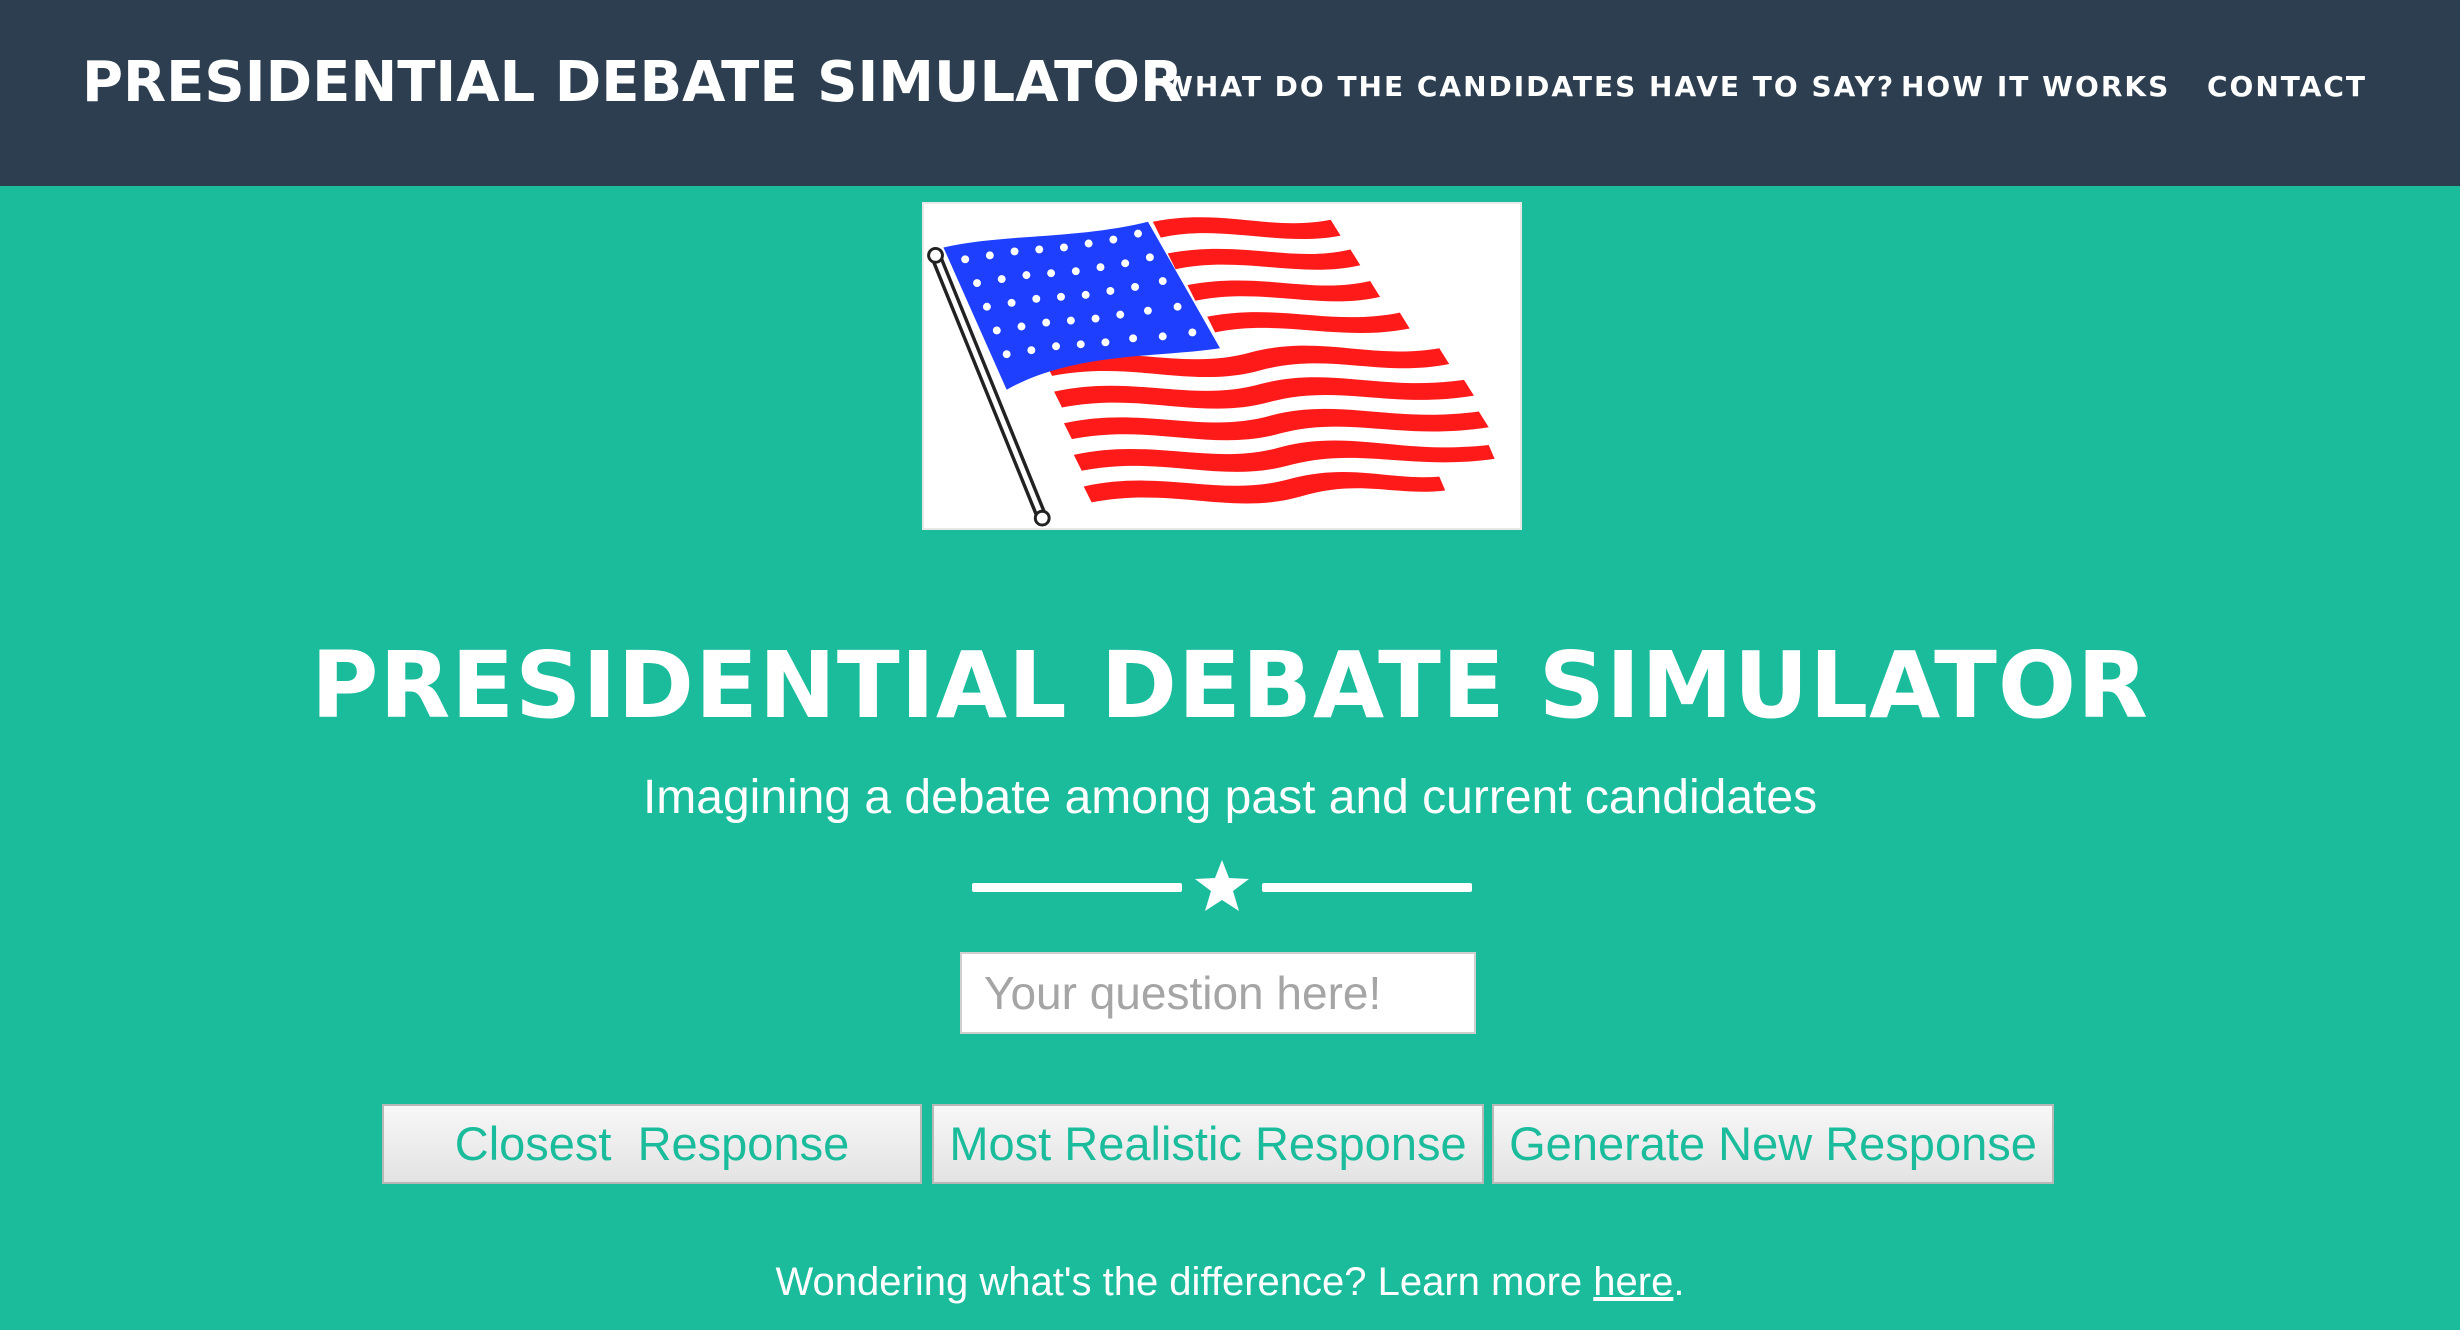 This screenshot has height=1330, width=2460. Describe the element at coordinates (1211, 372) in the screenshot. I see `flag-icon` at that location.